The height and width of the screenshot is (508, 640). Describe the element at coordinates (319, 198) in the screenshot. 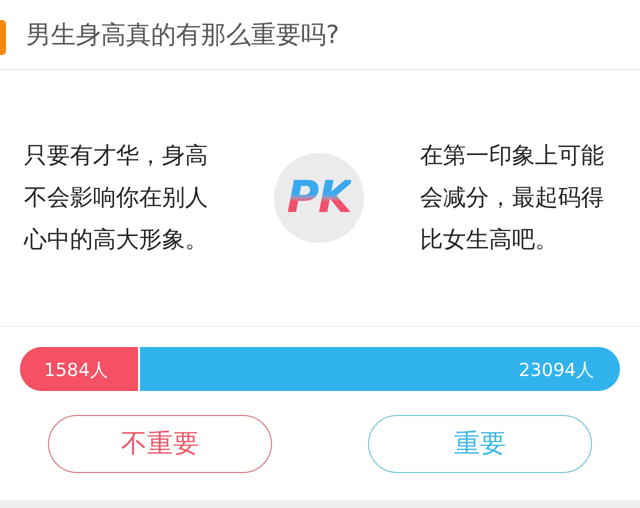

I see `pk-badge: PK` at that location.